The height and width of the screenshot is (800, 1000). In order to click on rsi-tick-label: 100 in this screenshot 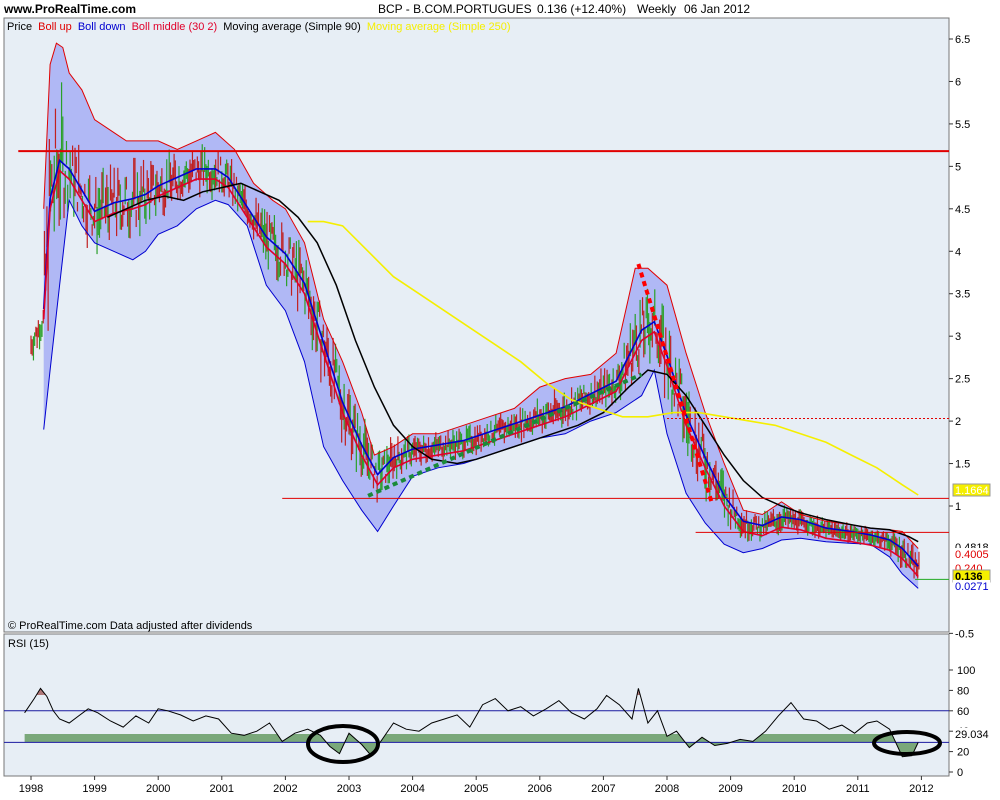, I will do `click(966, 671)`.